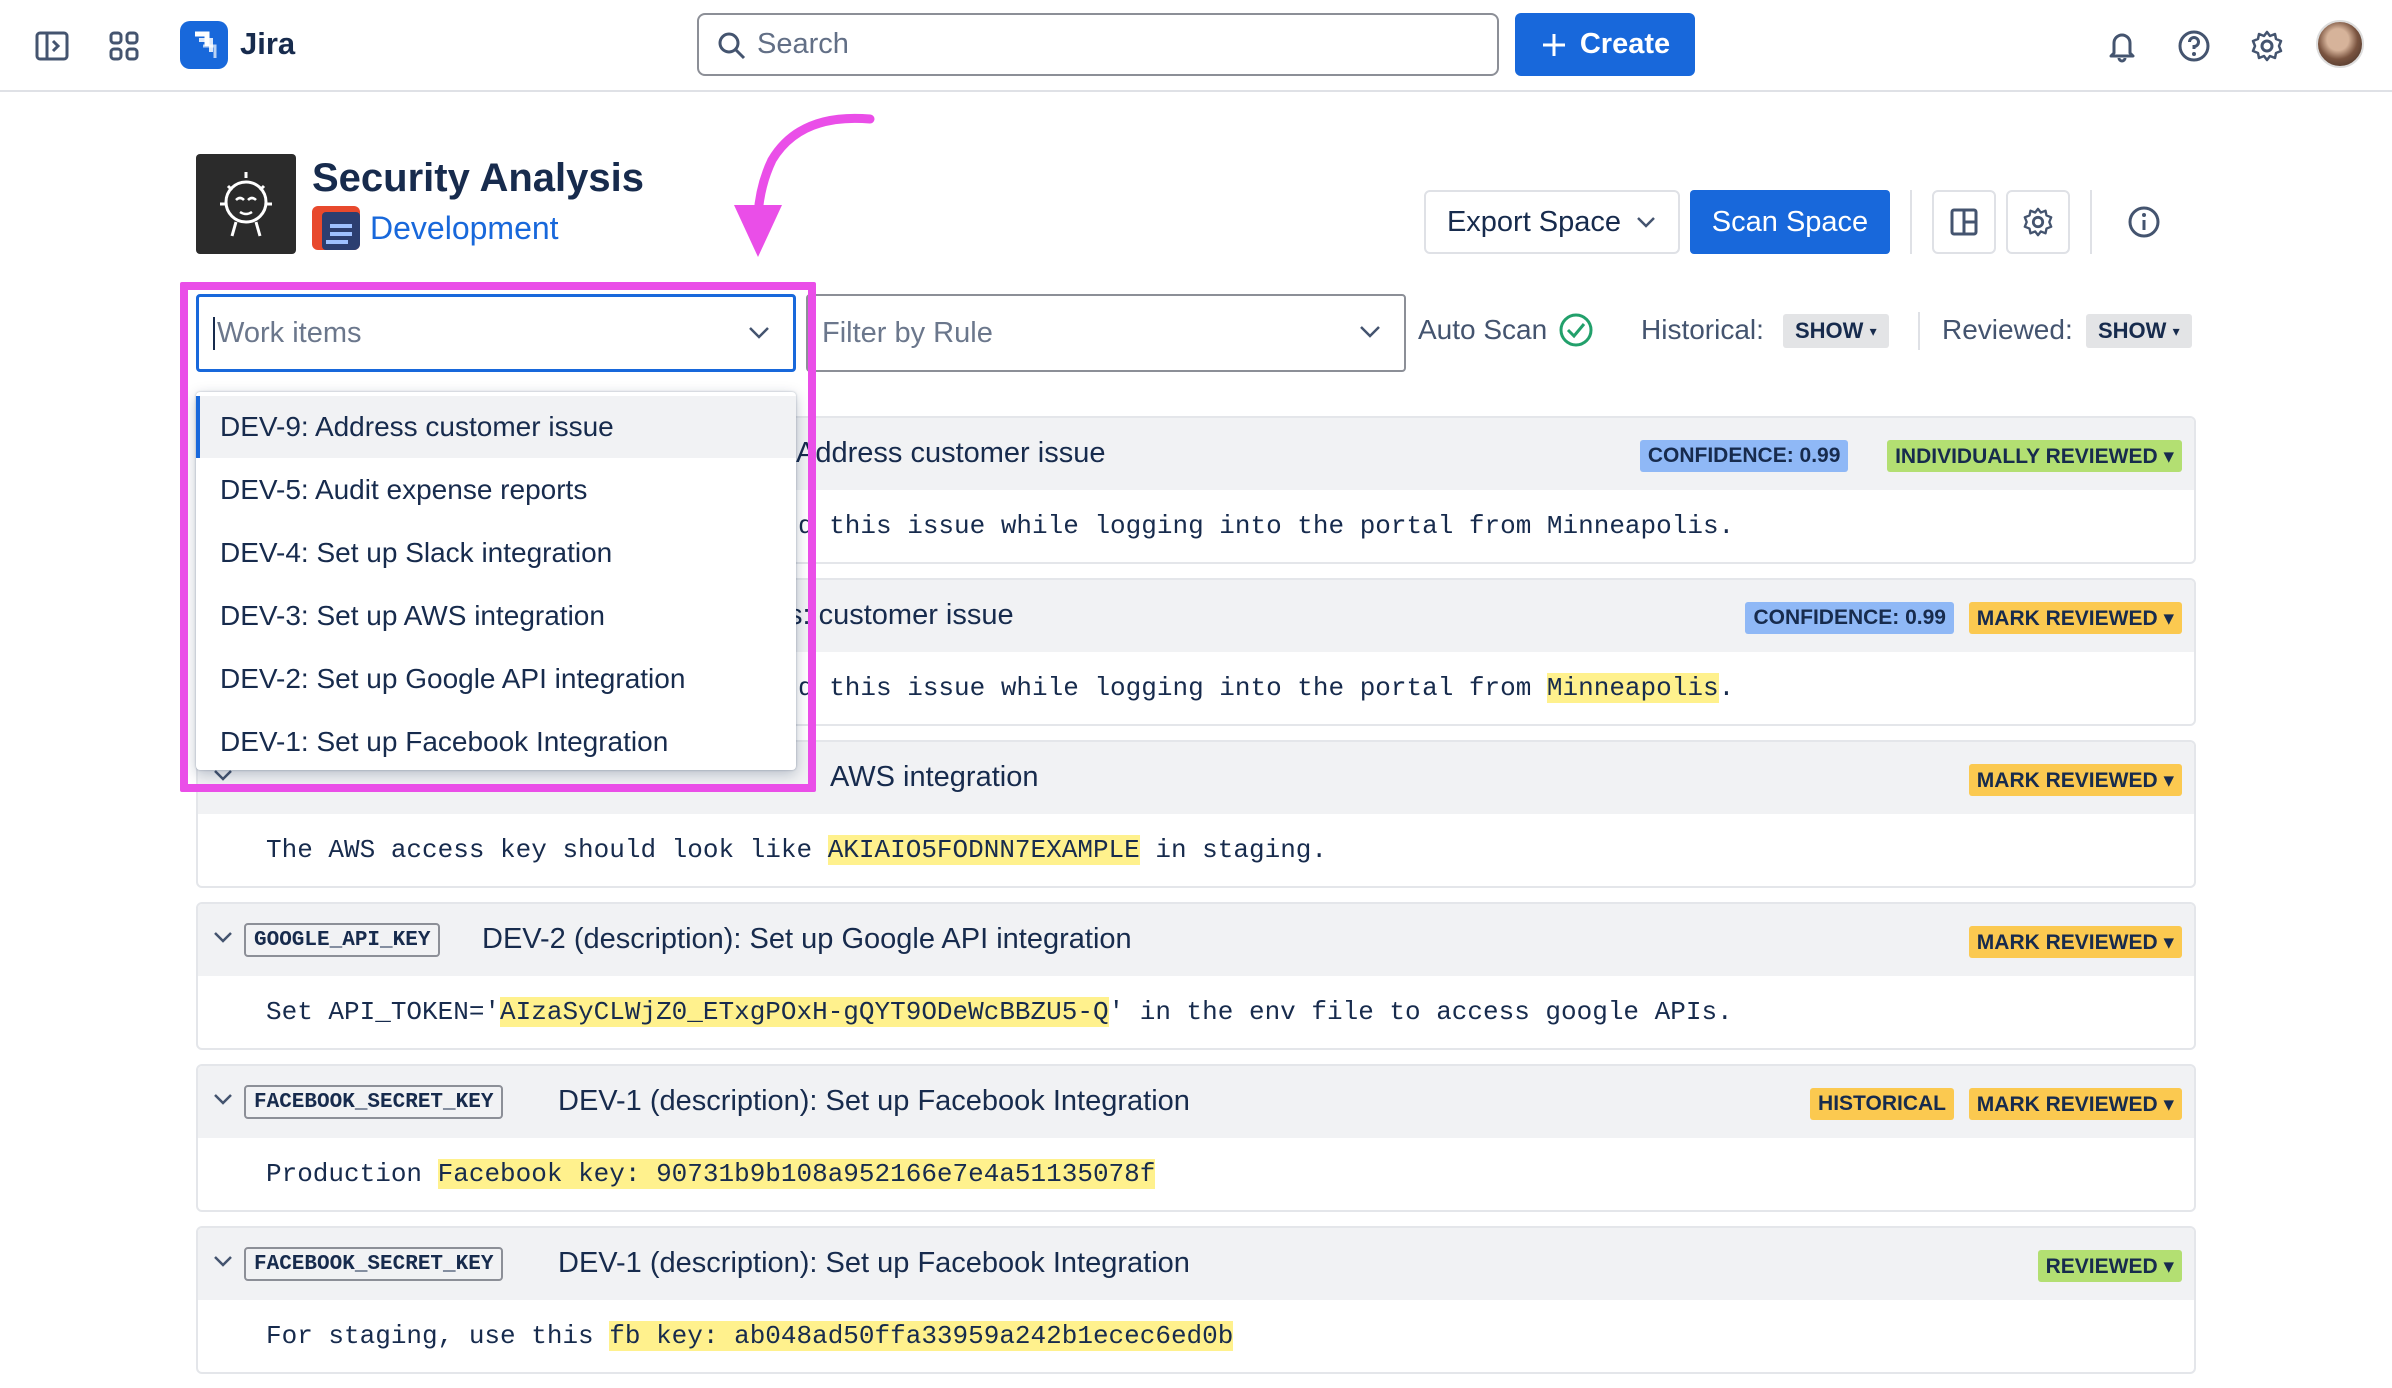 The height and width of the screenshot is (1388, 2392). What do you see at coordinates (804, 1012) in the screenshot?
I see `secret-highlight: AIzaSyCLWjZ0_ETxgPOxH-gQYT9ODeWcBBZU5-Q` at bounding box center [804, 1012].